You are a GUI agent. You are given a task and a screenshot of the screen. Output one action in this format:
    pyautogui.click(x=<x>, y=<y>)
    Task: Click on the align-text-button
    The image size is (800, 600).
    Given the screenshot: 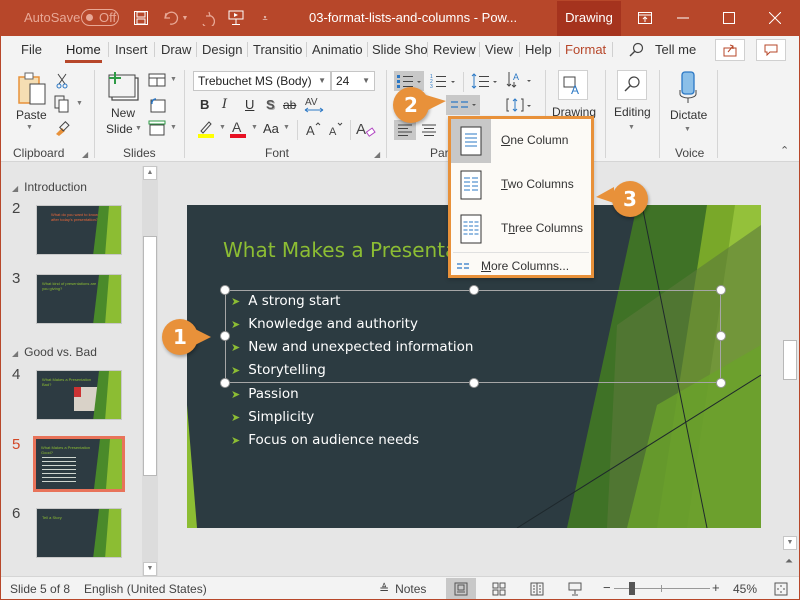 What is the action you would take?
    pyautogui.click(x=519, y=105)
    